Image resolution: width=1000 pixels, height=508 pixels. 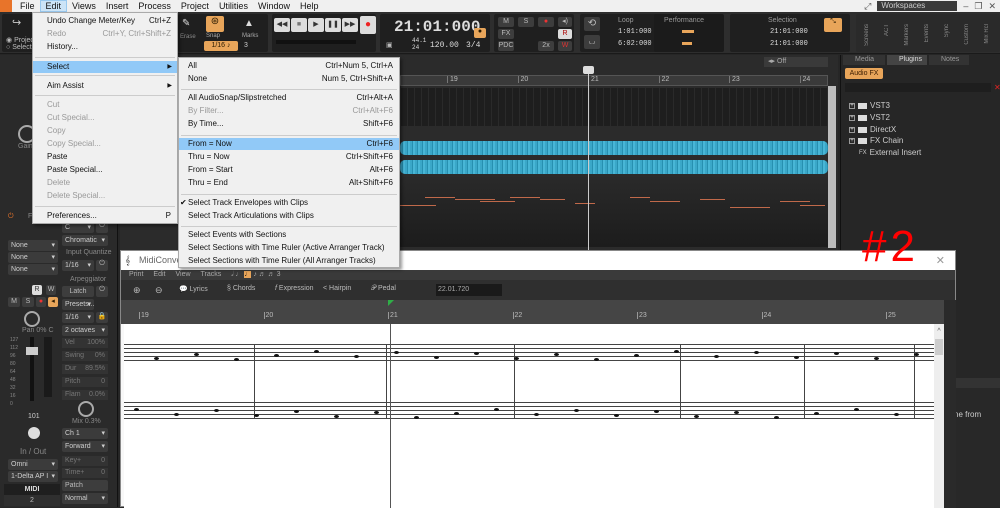 I want to click on tab-plugins: Plugins, so click(x=907, y=60).